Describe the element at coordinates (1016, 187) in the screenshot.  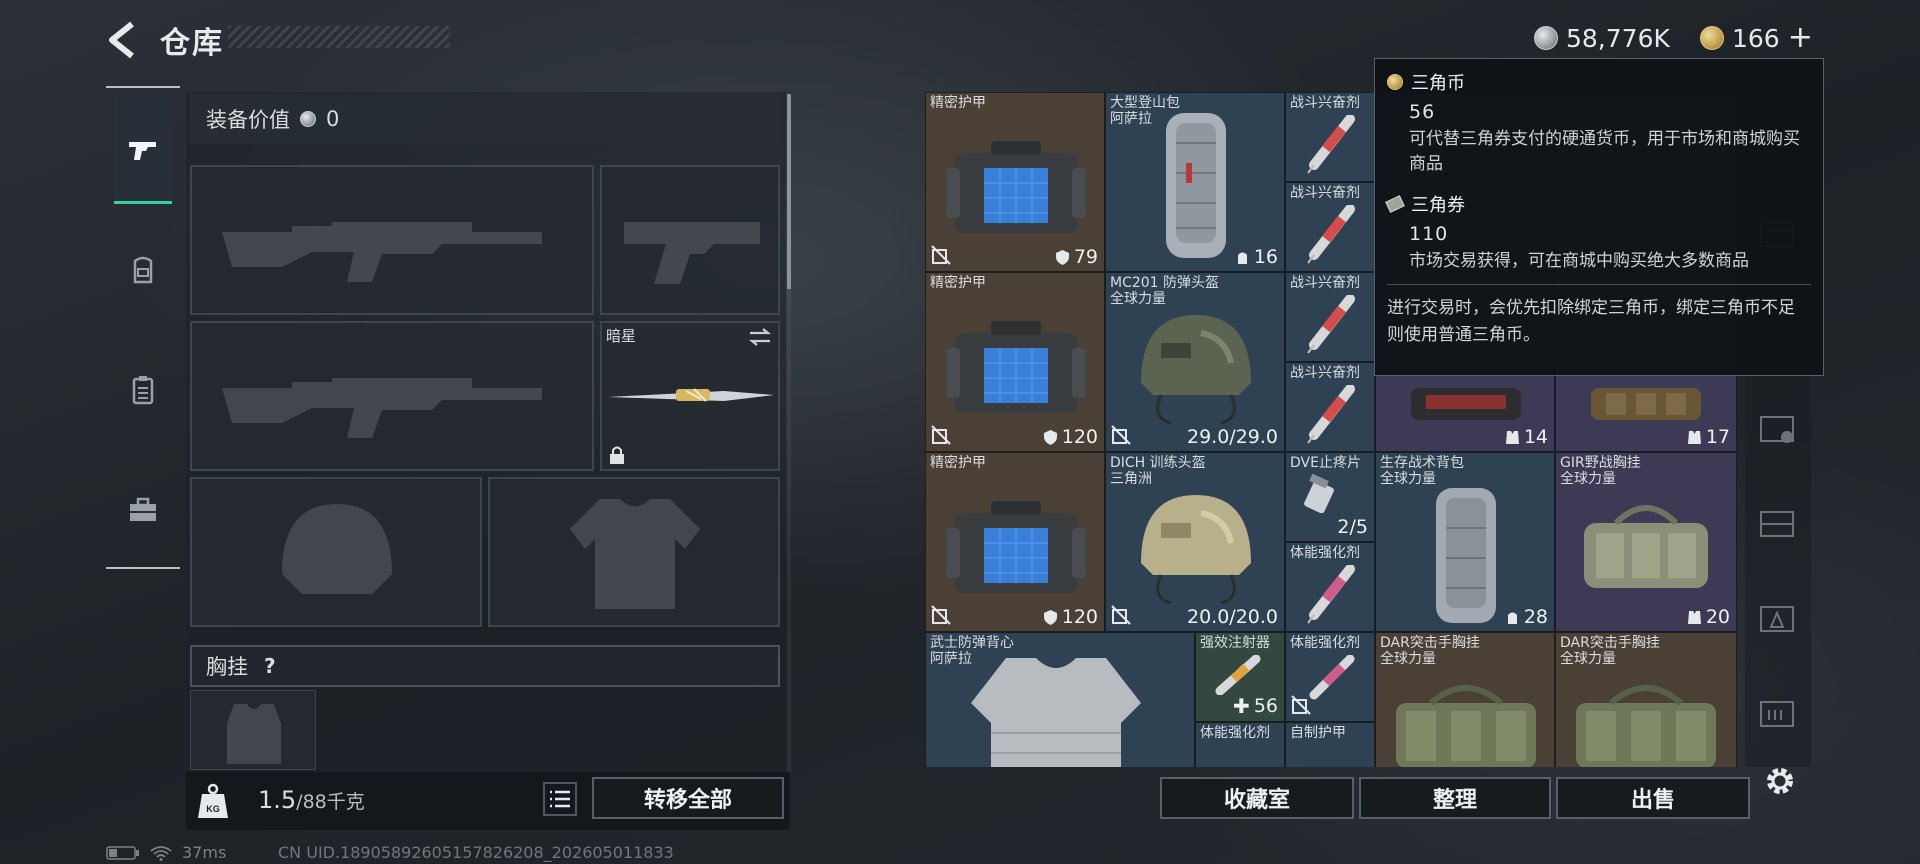
I see `armor-case-icon` at that location.